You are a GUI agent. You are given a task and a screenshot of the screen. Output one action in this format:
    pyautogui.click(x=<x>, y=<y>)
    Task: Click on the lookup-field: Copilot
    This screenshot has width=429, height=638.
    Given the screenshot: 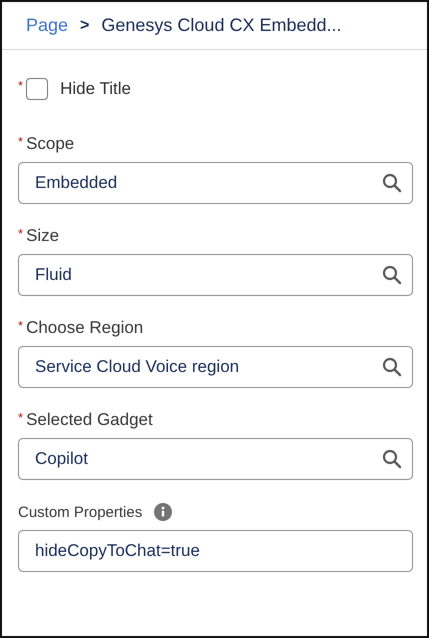 What is the action you would take?
    pyautogui.click(x=215, y=459)
    